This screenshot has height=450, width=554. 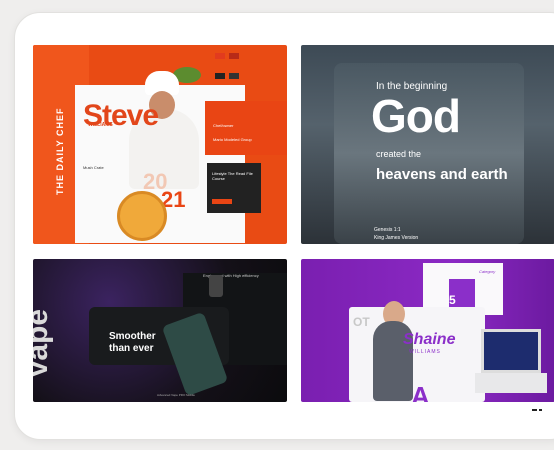 What do you see at coordinates (93, 167) in the screenshot?
I see `chef-small-text: Mush Crate` at bounding box center [93, 167].